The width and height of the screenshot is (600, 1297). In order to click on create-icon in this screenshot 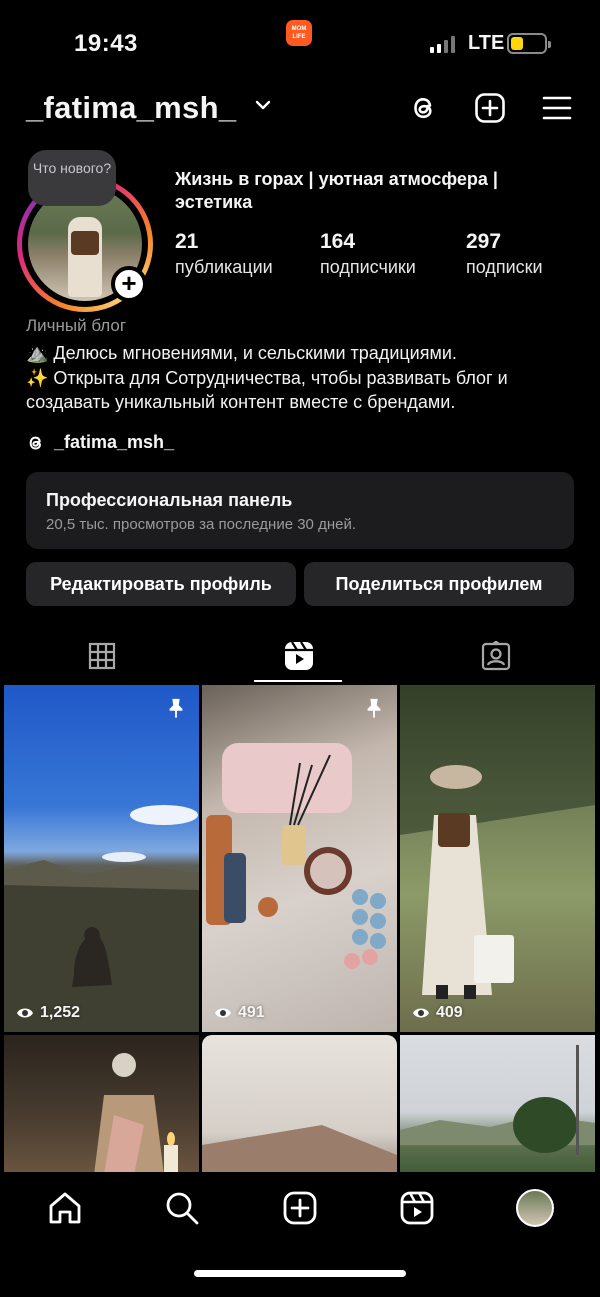, I will do `click(300, 1208)`.